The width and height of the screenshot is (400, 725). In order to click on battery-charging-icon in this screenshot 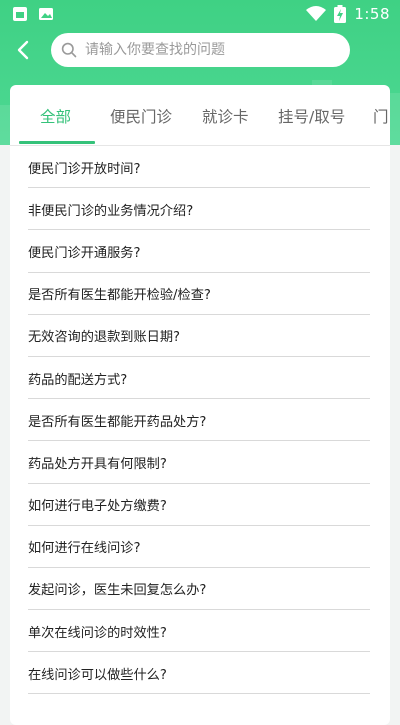, I will do `click(340, 14)`.